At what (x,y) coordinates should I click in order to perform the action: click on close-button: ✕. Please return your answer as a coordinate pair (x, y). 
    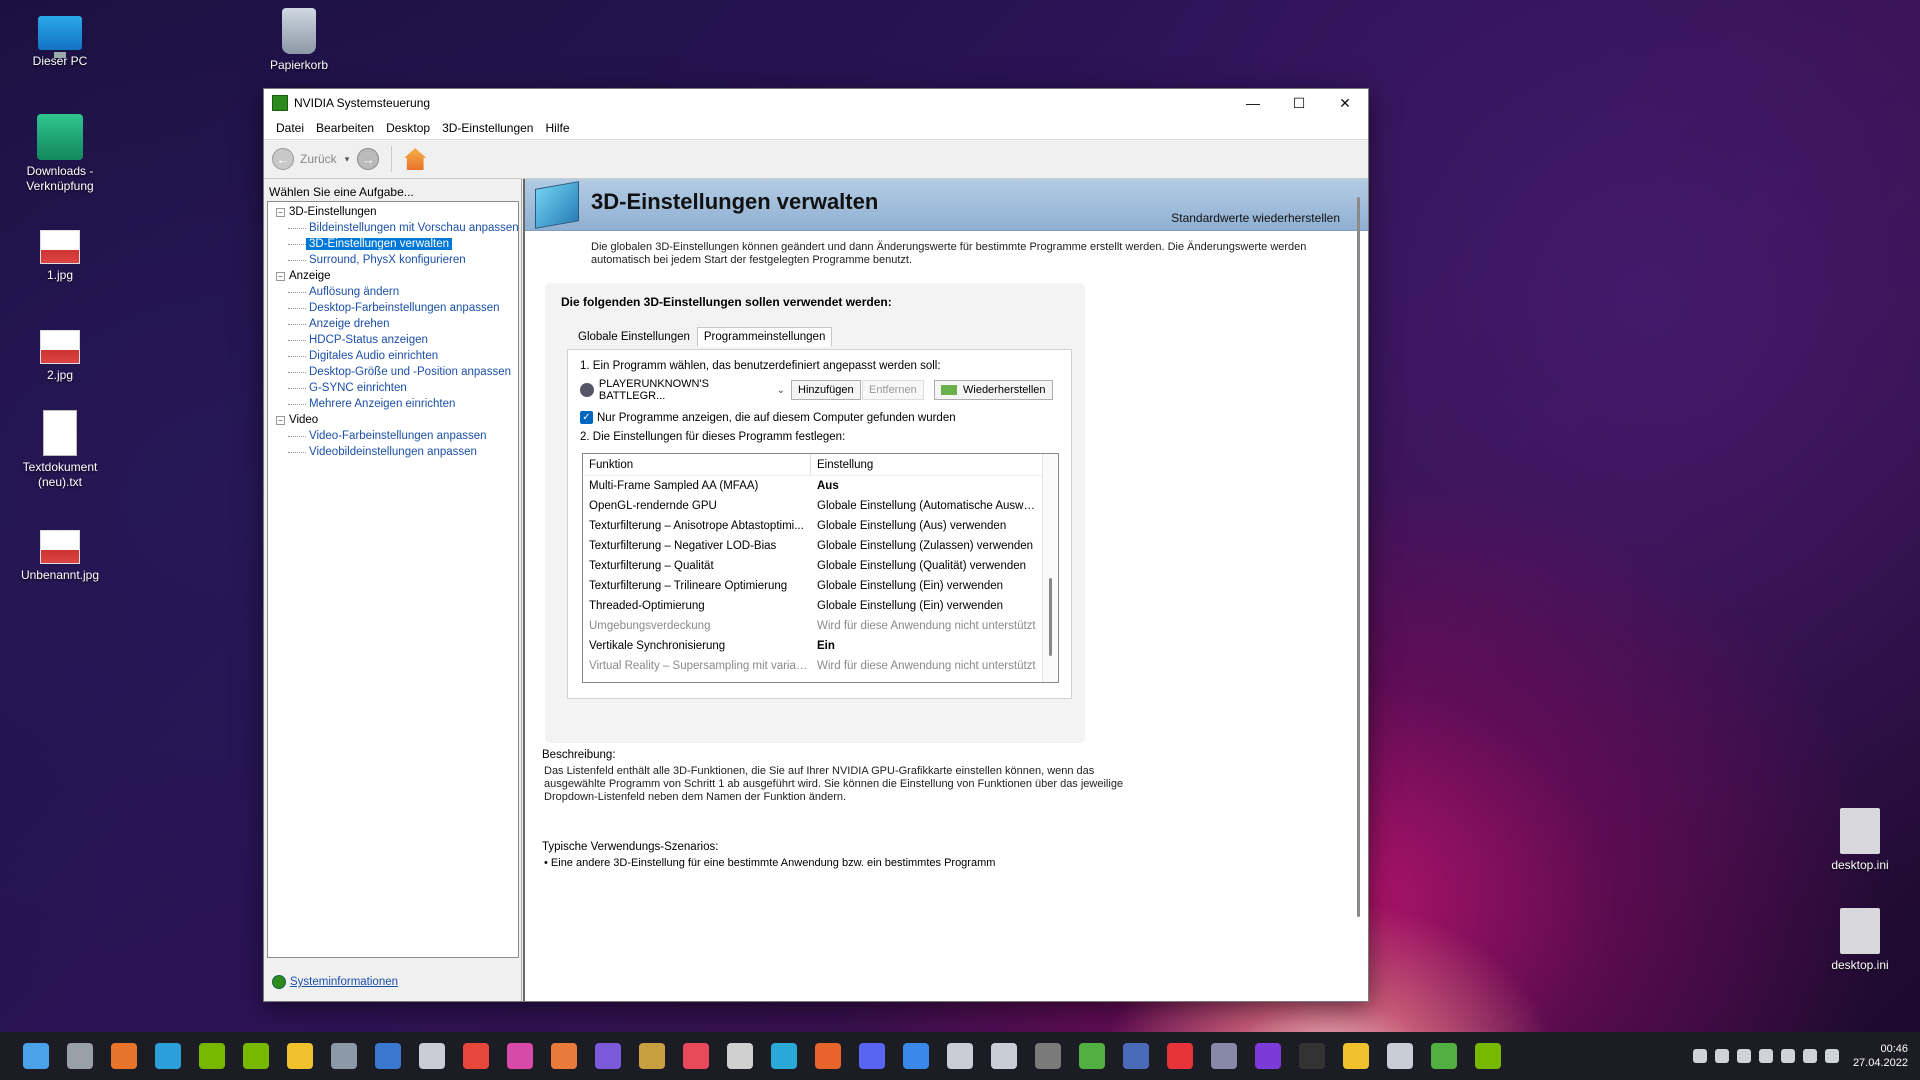
    Looking at the image, I should click on (1345, 103).